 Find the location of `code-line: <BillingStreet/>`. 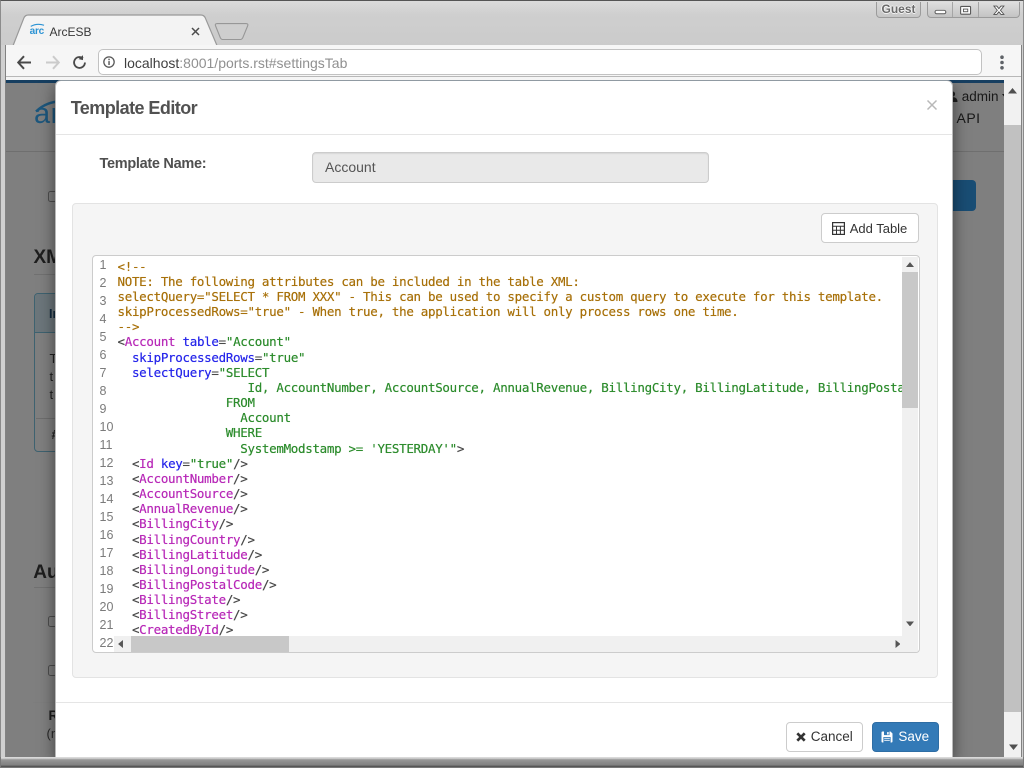

code-line: <BillingStreet/> is located at coordinates (182, 615).